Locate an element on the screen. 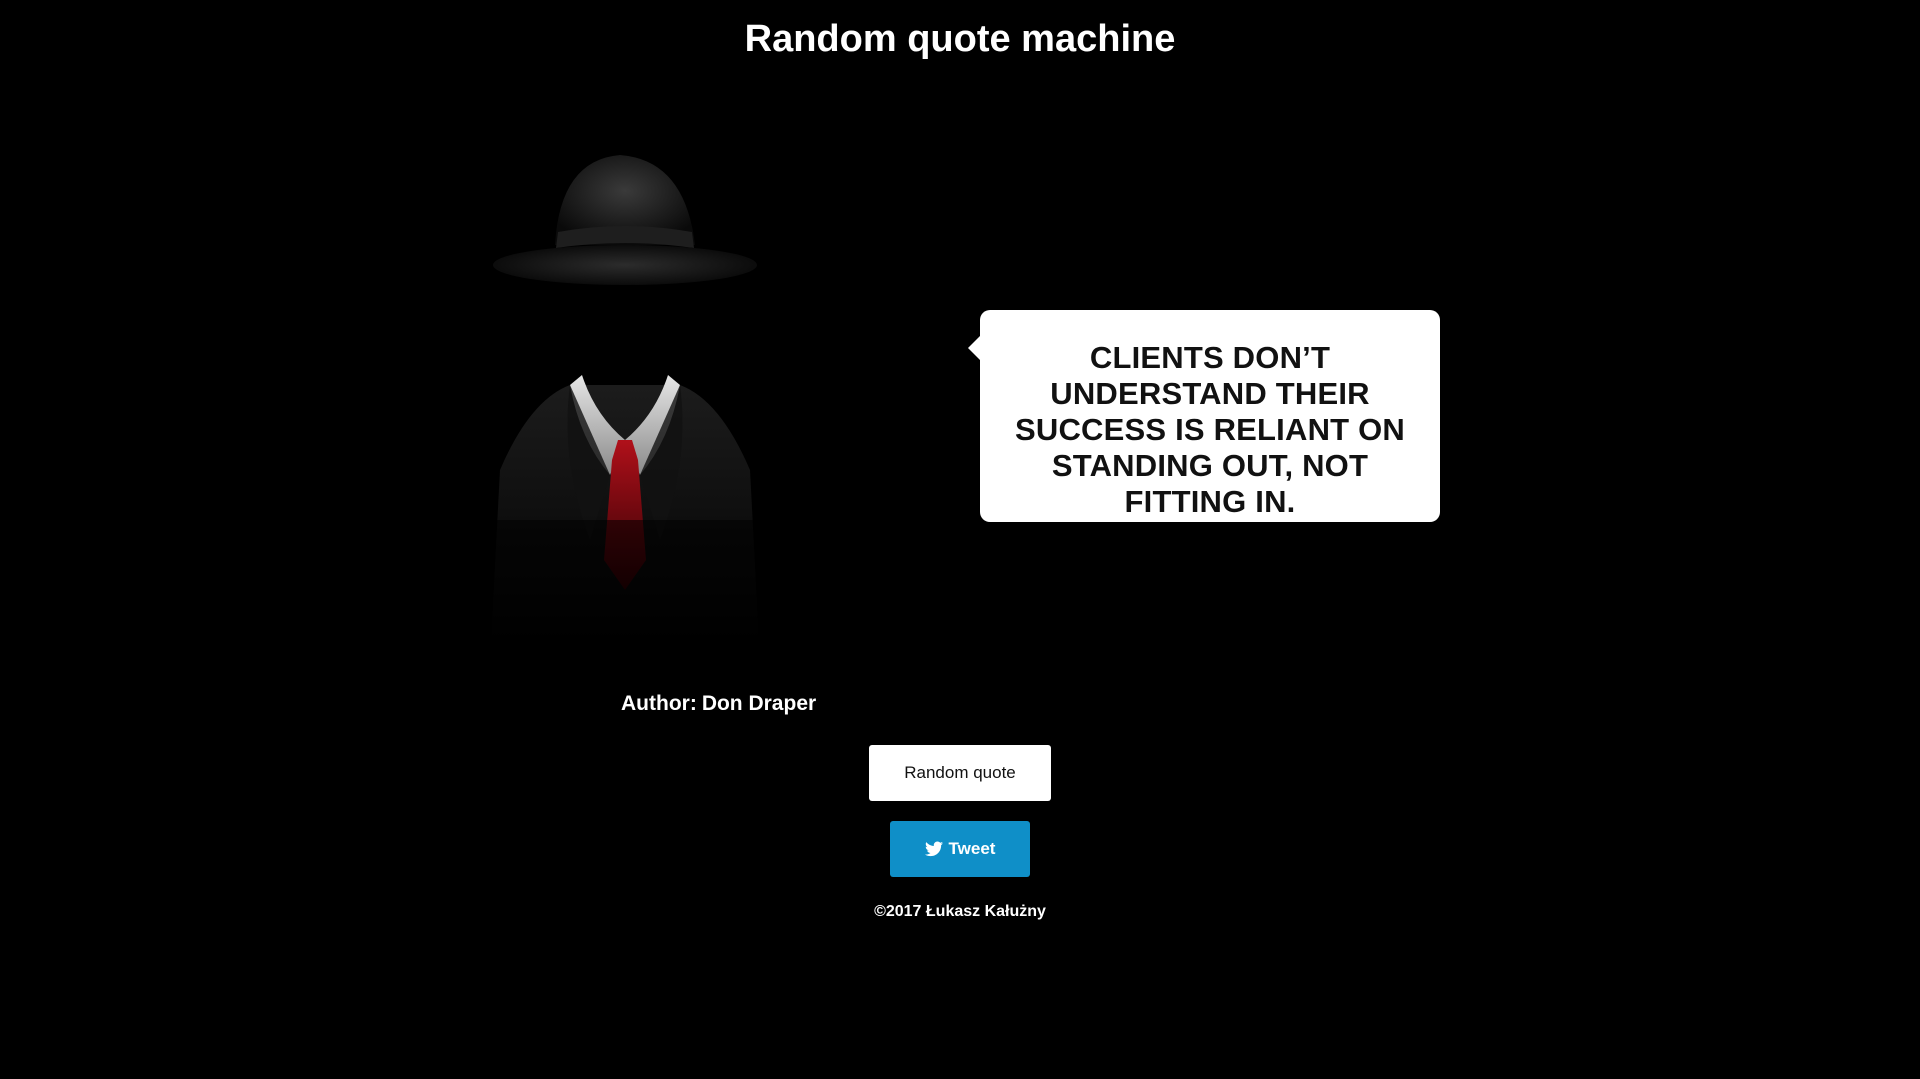 This screenshot has width=1920, height=1079. tweet-button: Tweet is located at coordinates (960, 849).